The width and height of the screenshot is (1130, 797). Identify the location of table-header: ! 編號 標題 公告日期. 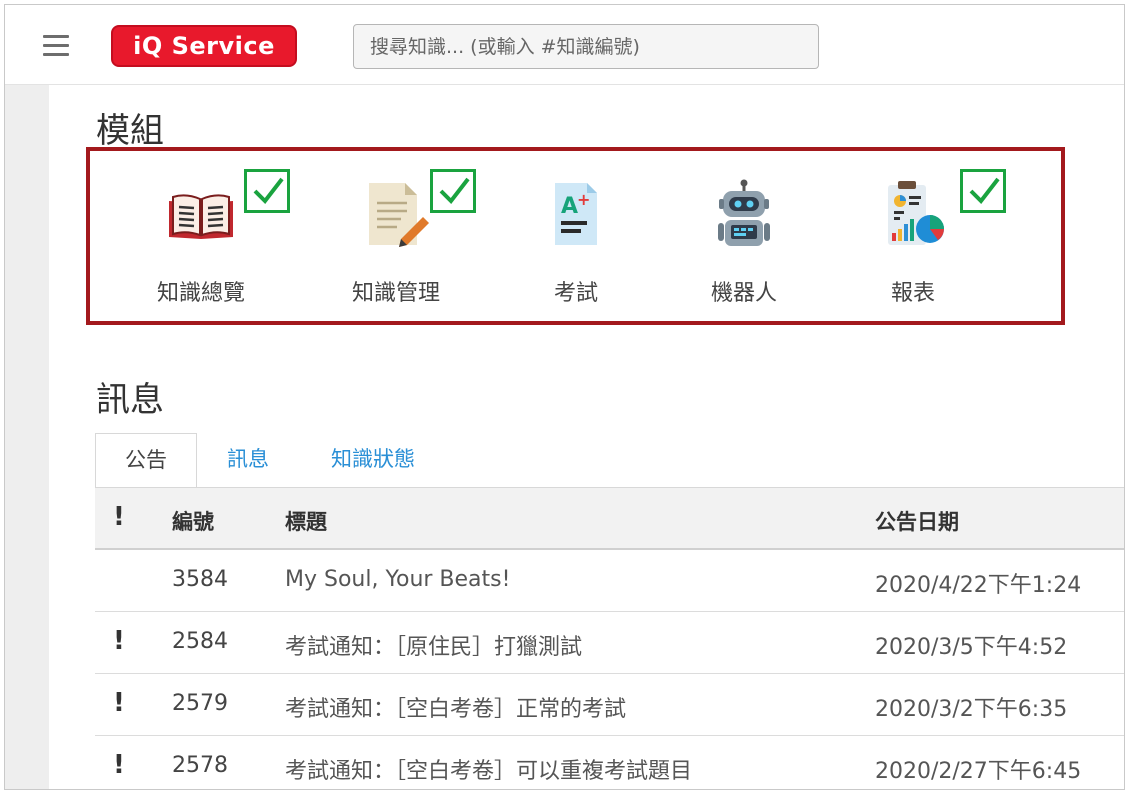
(609, 519).